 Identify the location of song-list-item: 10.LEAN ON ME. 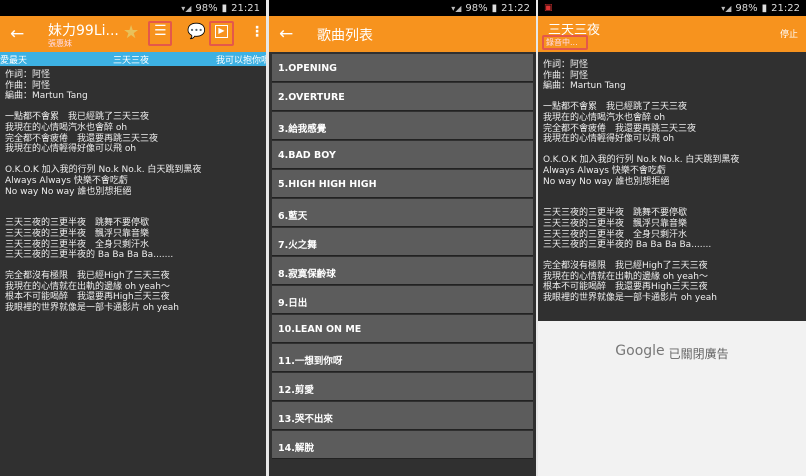
(402, 329).